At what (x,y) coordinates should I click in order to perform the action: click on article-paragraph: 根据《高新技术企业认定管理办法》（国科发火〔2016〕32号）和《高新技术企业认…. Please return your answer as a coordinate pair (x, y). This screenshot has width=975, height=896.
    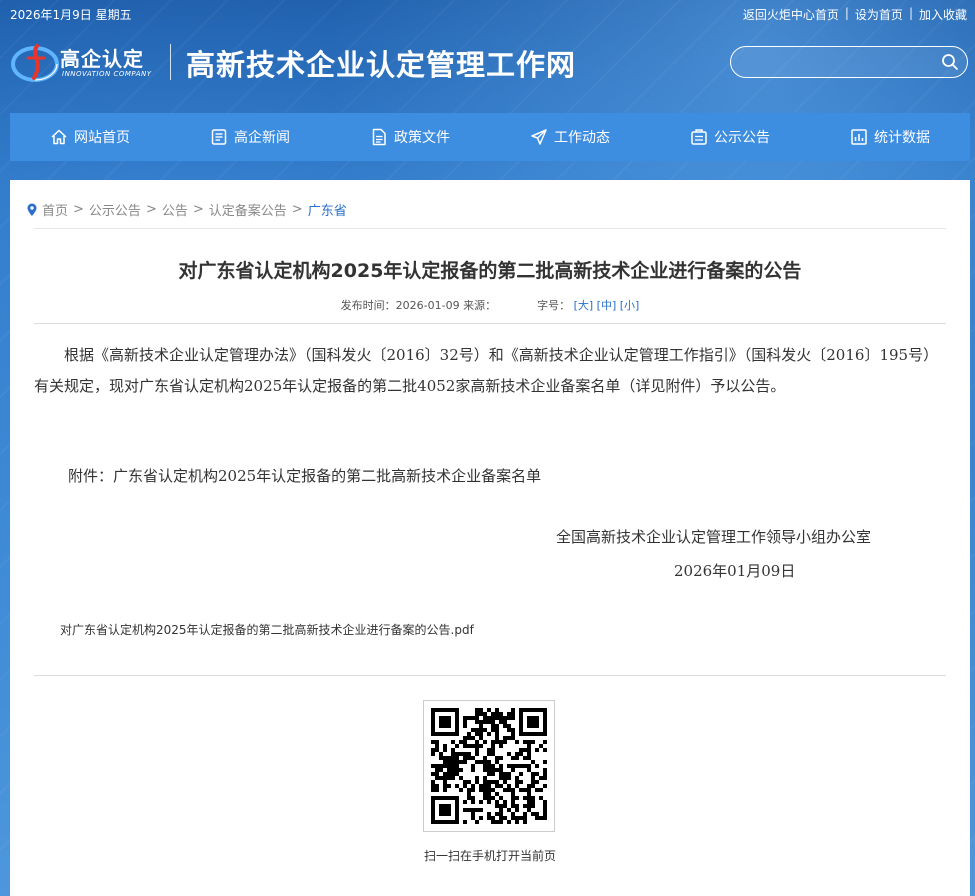
    Looking at the image, I should click on (486, 370).